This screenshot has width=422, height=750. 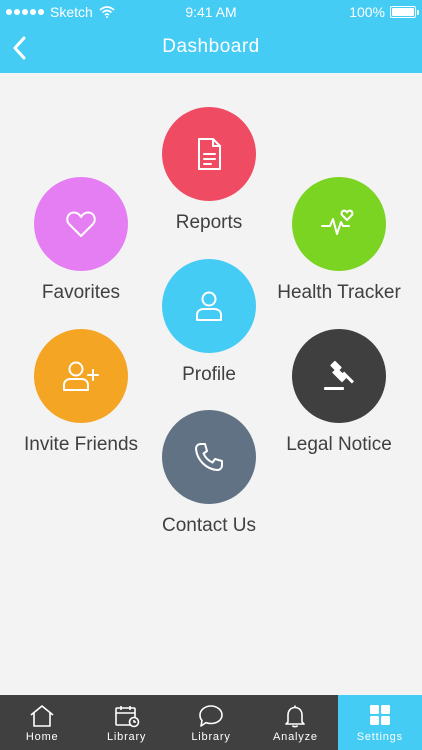 I want to click on tab-label: Analyze, so click(x=295, y=737).